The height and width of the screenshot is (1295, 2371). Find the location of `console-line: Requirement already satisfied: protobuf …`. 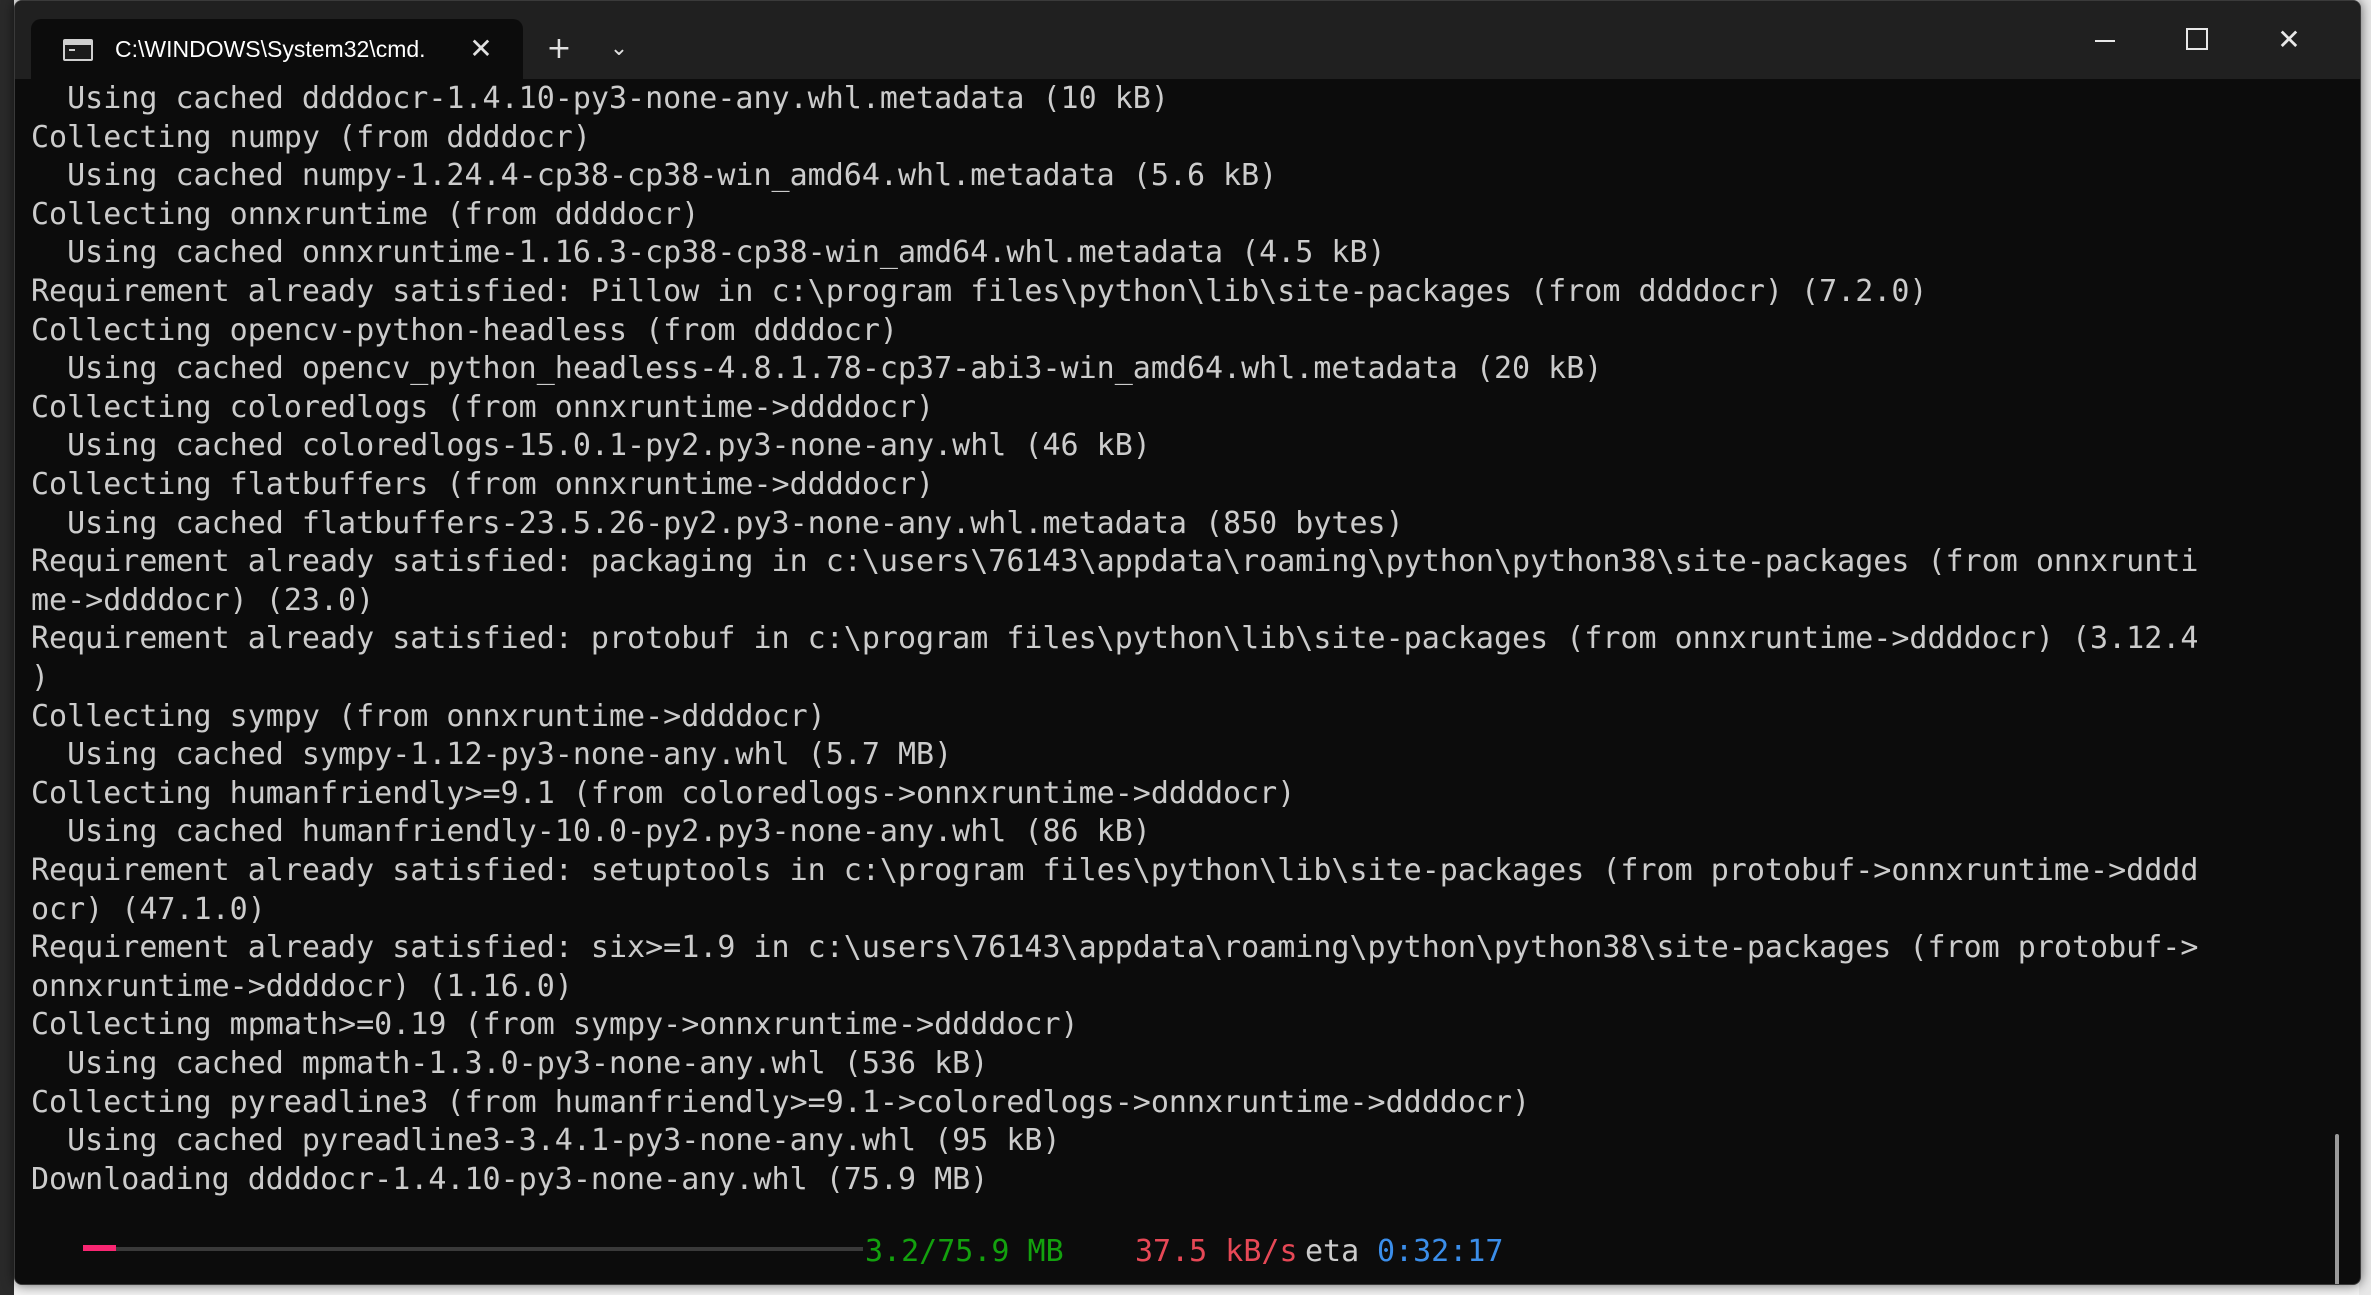

console-line: Requirement already satisfied: protobuf … is located at coordinates (1115, 639).